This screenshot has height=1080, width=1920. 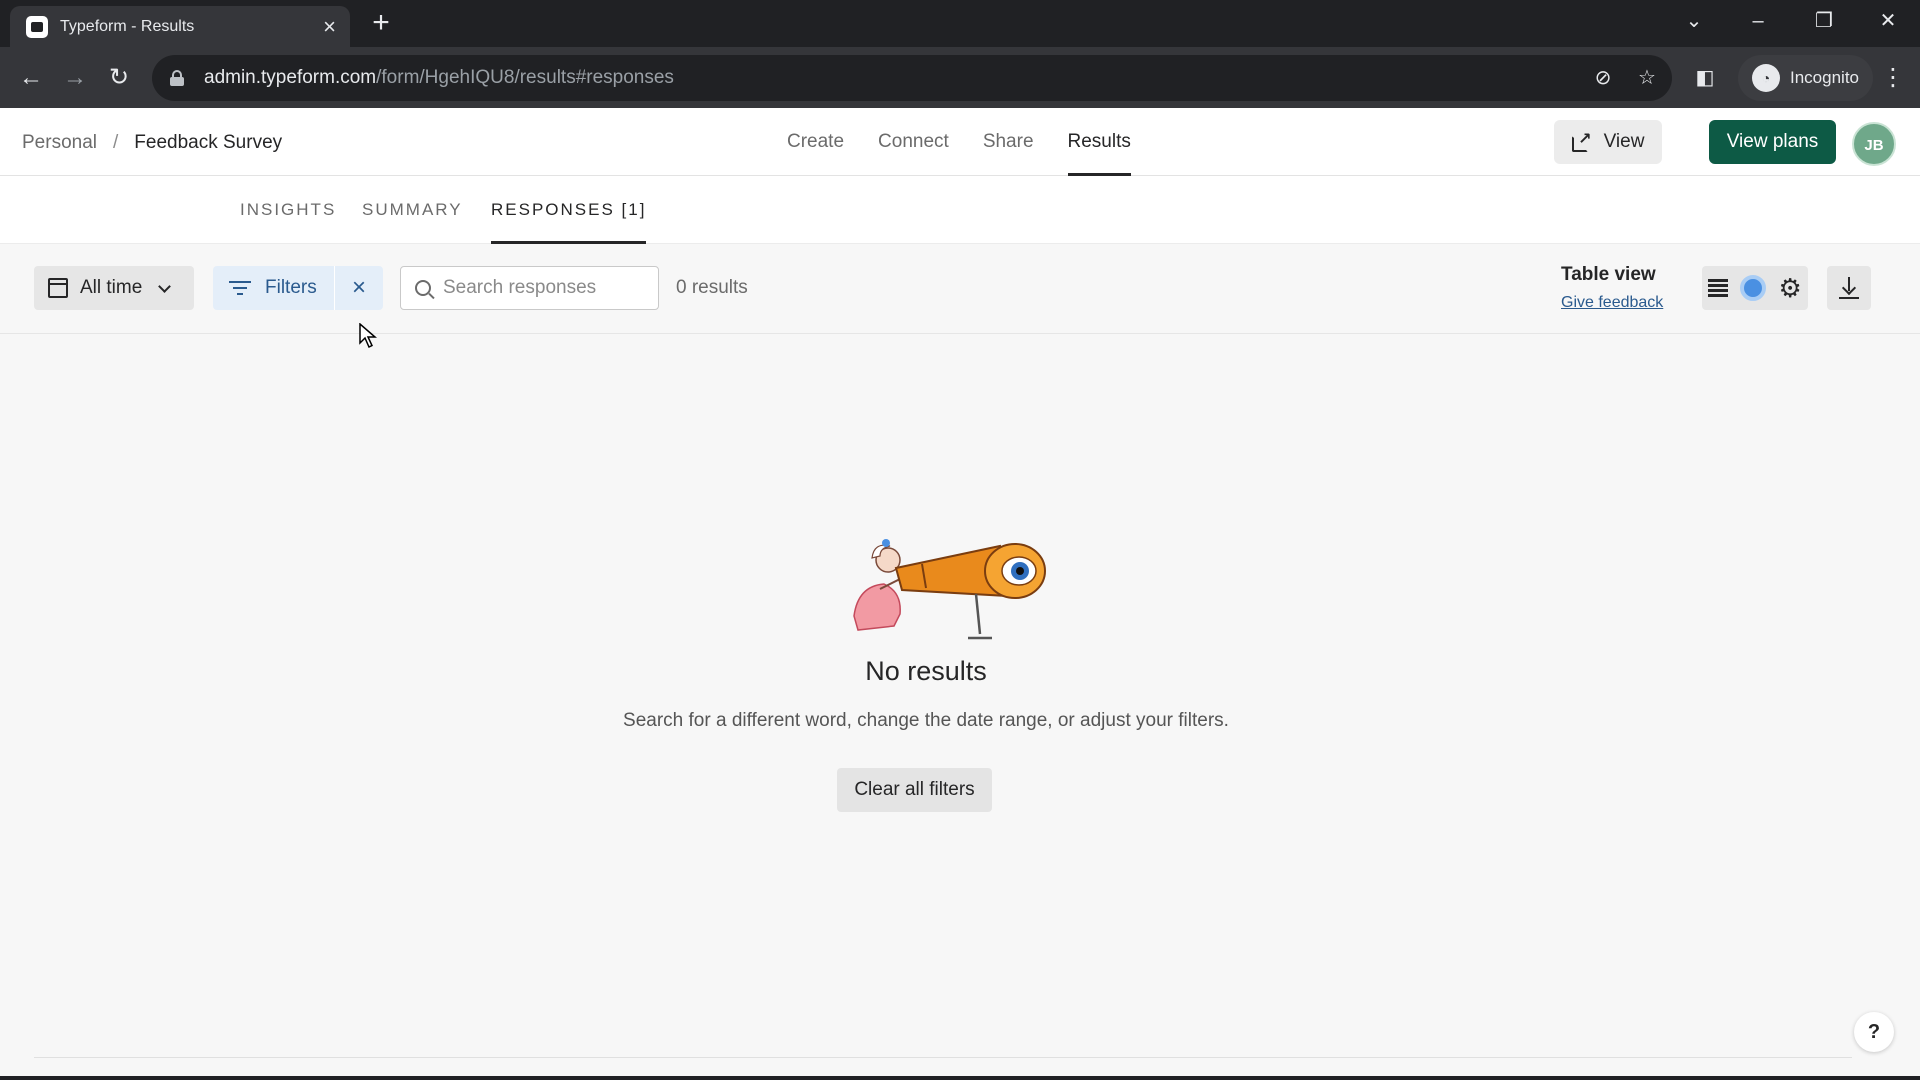 I want to click on nav-results: Results, so click(x=1099, y=142).